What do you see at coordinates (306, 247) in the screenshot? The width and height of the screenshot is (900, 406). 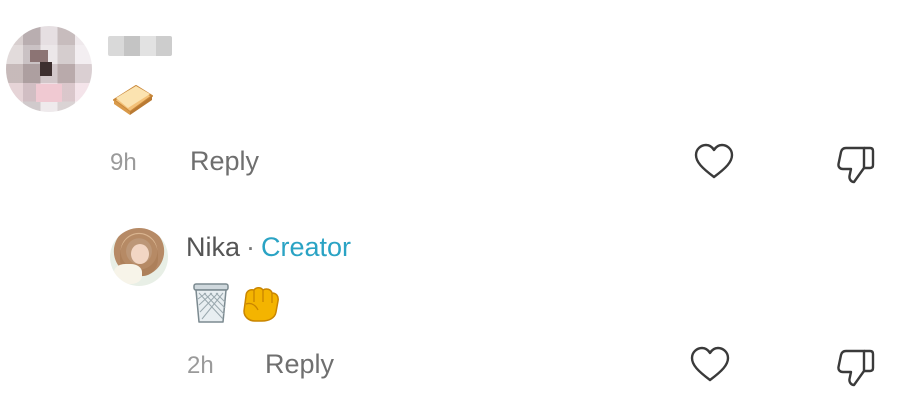 I see `creator-badge: Creator` at bounding box center [306, 247].